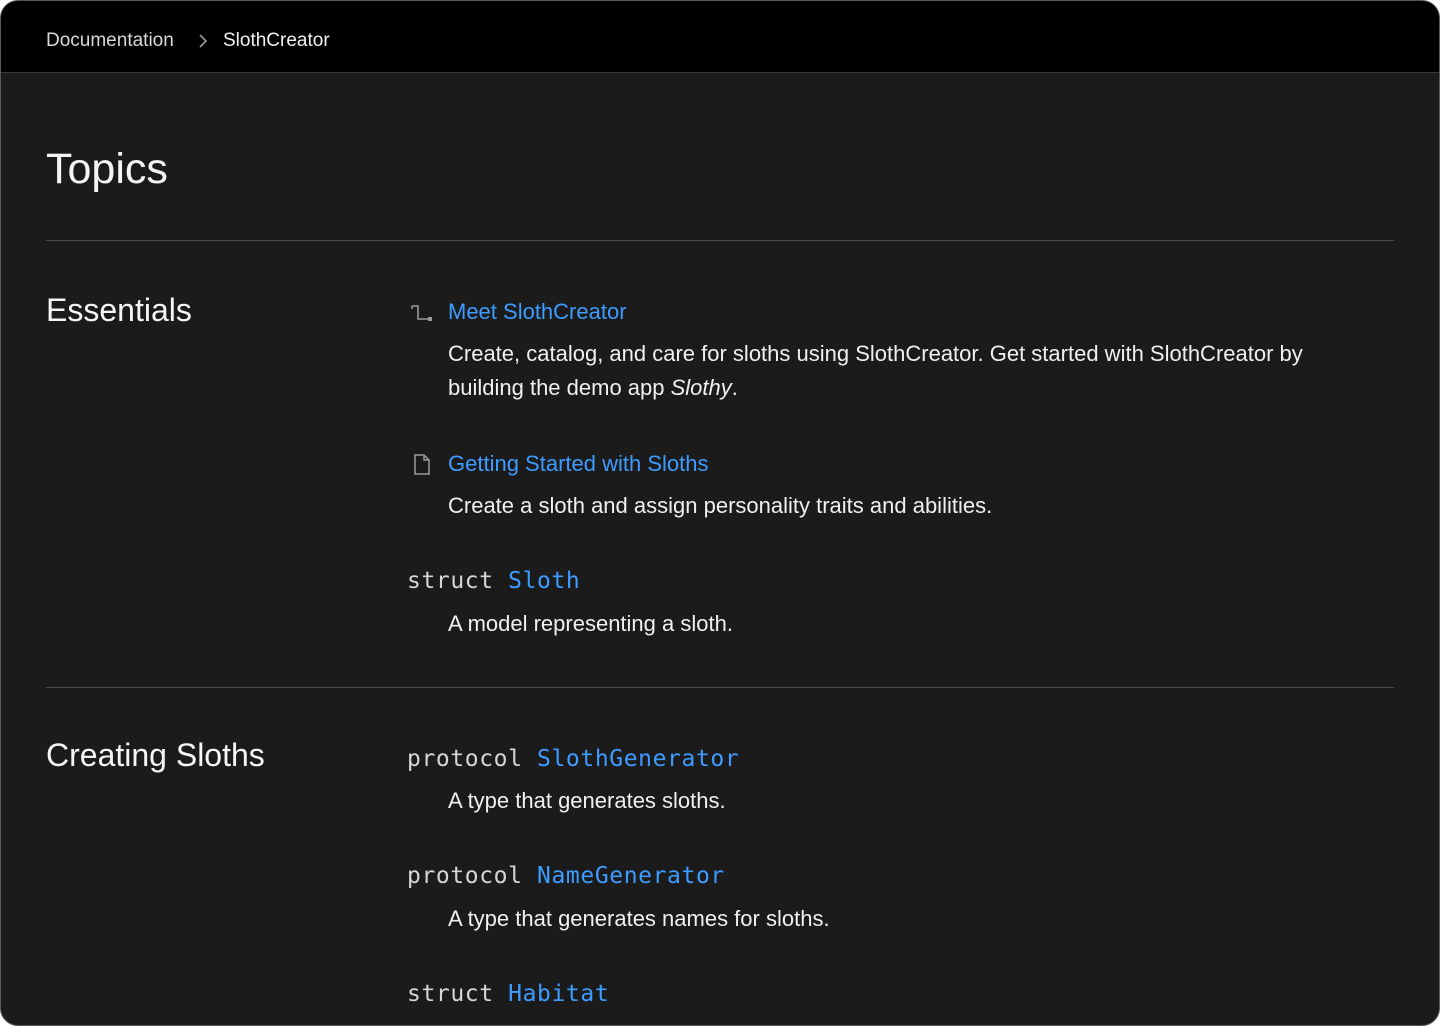 The height and width of the screenshot is (1026, 1440). I want to click on chevron-right-icon, so click(203, 41).